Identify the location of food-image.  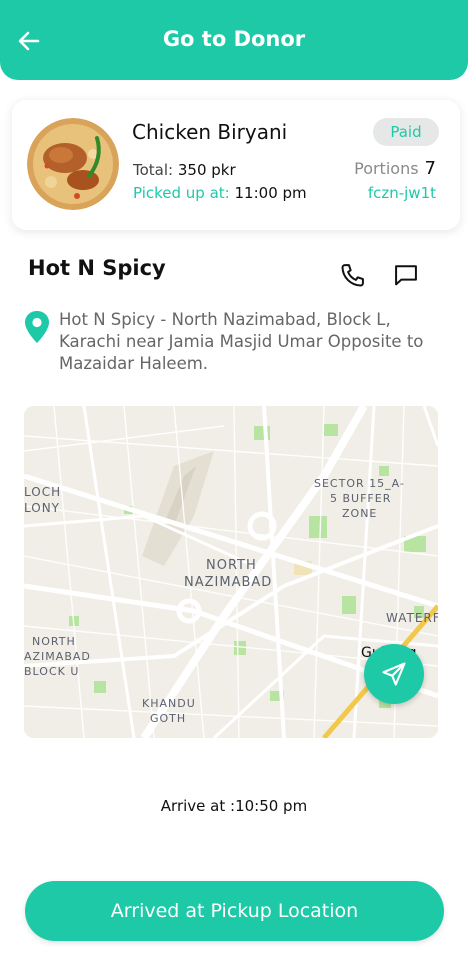
(73, 164).